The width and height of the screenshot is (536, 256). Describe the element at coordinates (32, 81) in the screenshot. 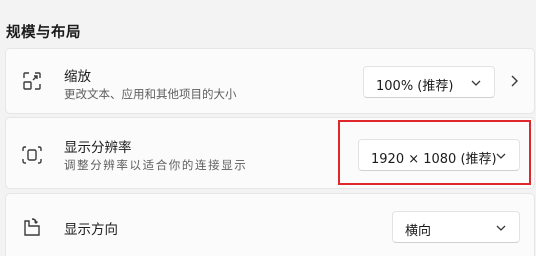

I see `scale-icon` at that location.